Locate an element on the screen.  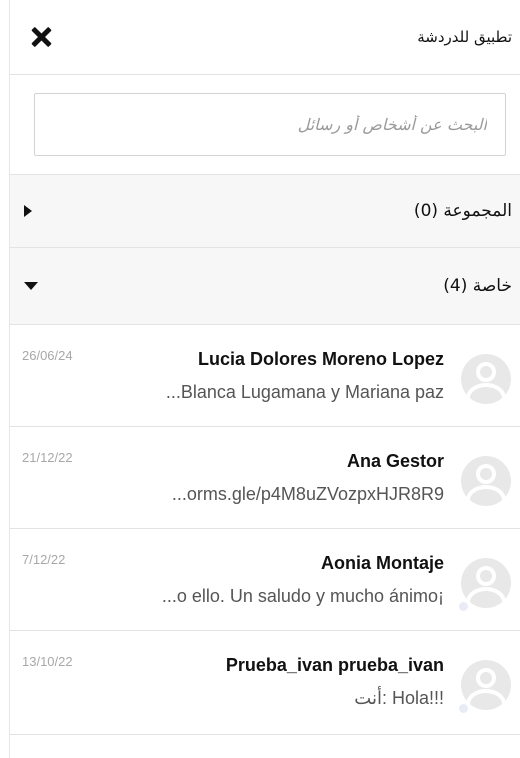
search-container is located at coordinates (265, 125).